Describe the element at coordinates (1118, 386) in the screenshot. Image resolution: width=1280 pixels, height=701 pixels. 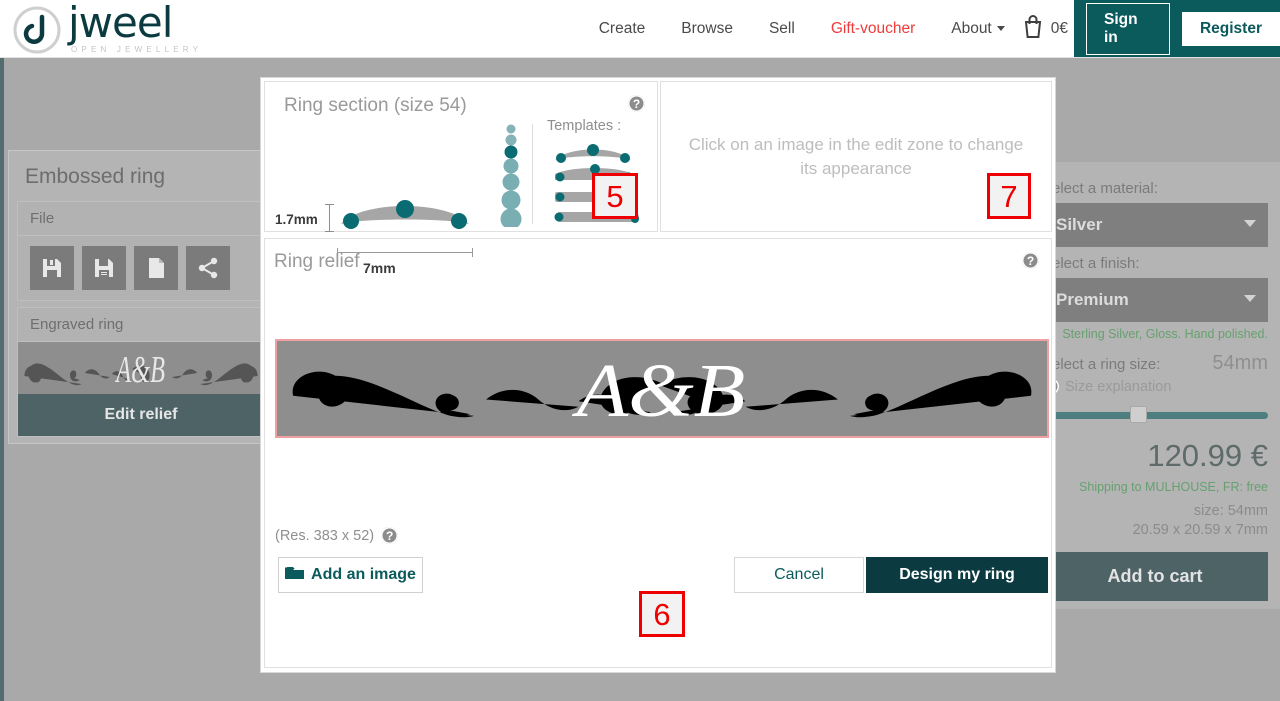
I see `size-explanation-label: Size explanation` at that location.